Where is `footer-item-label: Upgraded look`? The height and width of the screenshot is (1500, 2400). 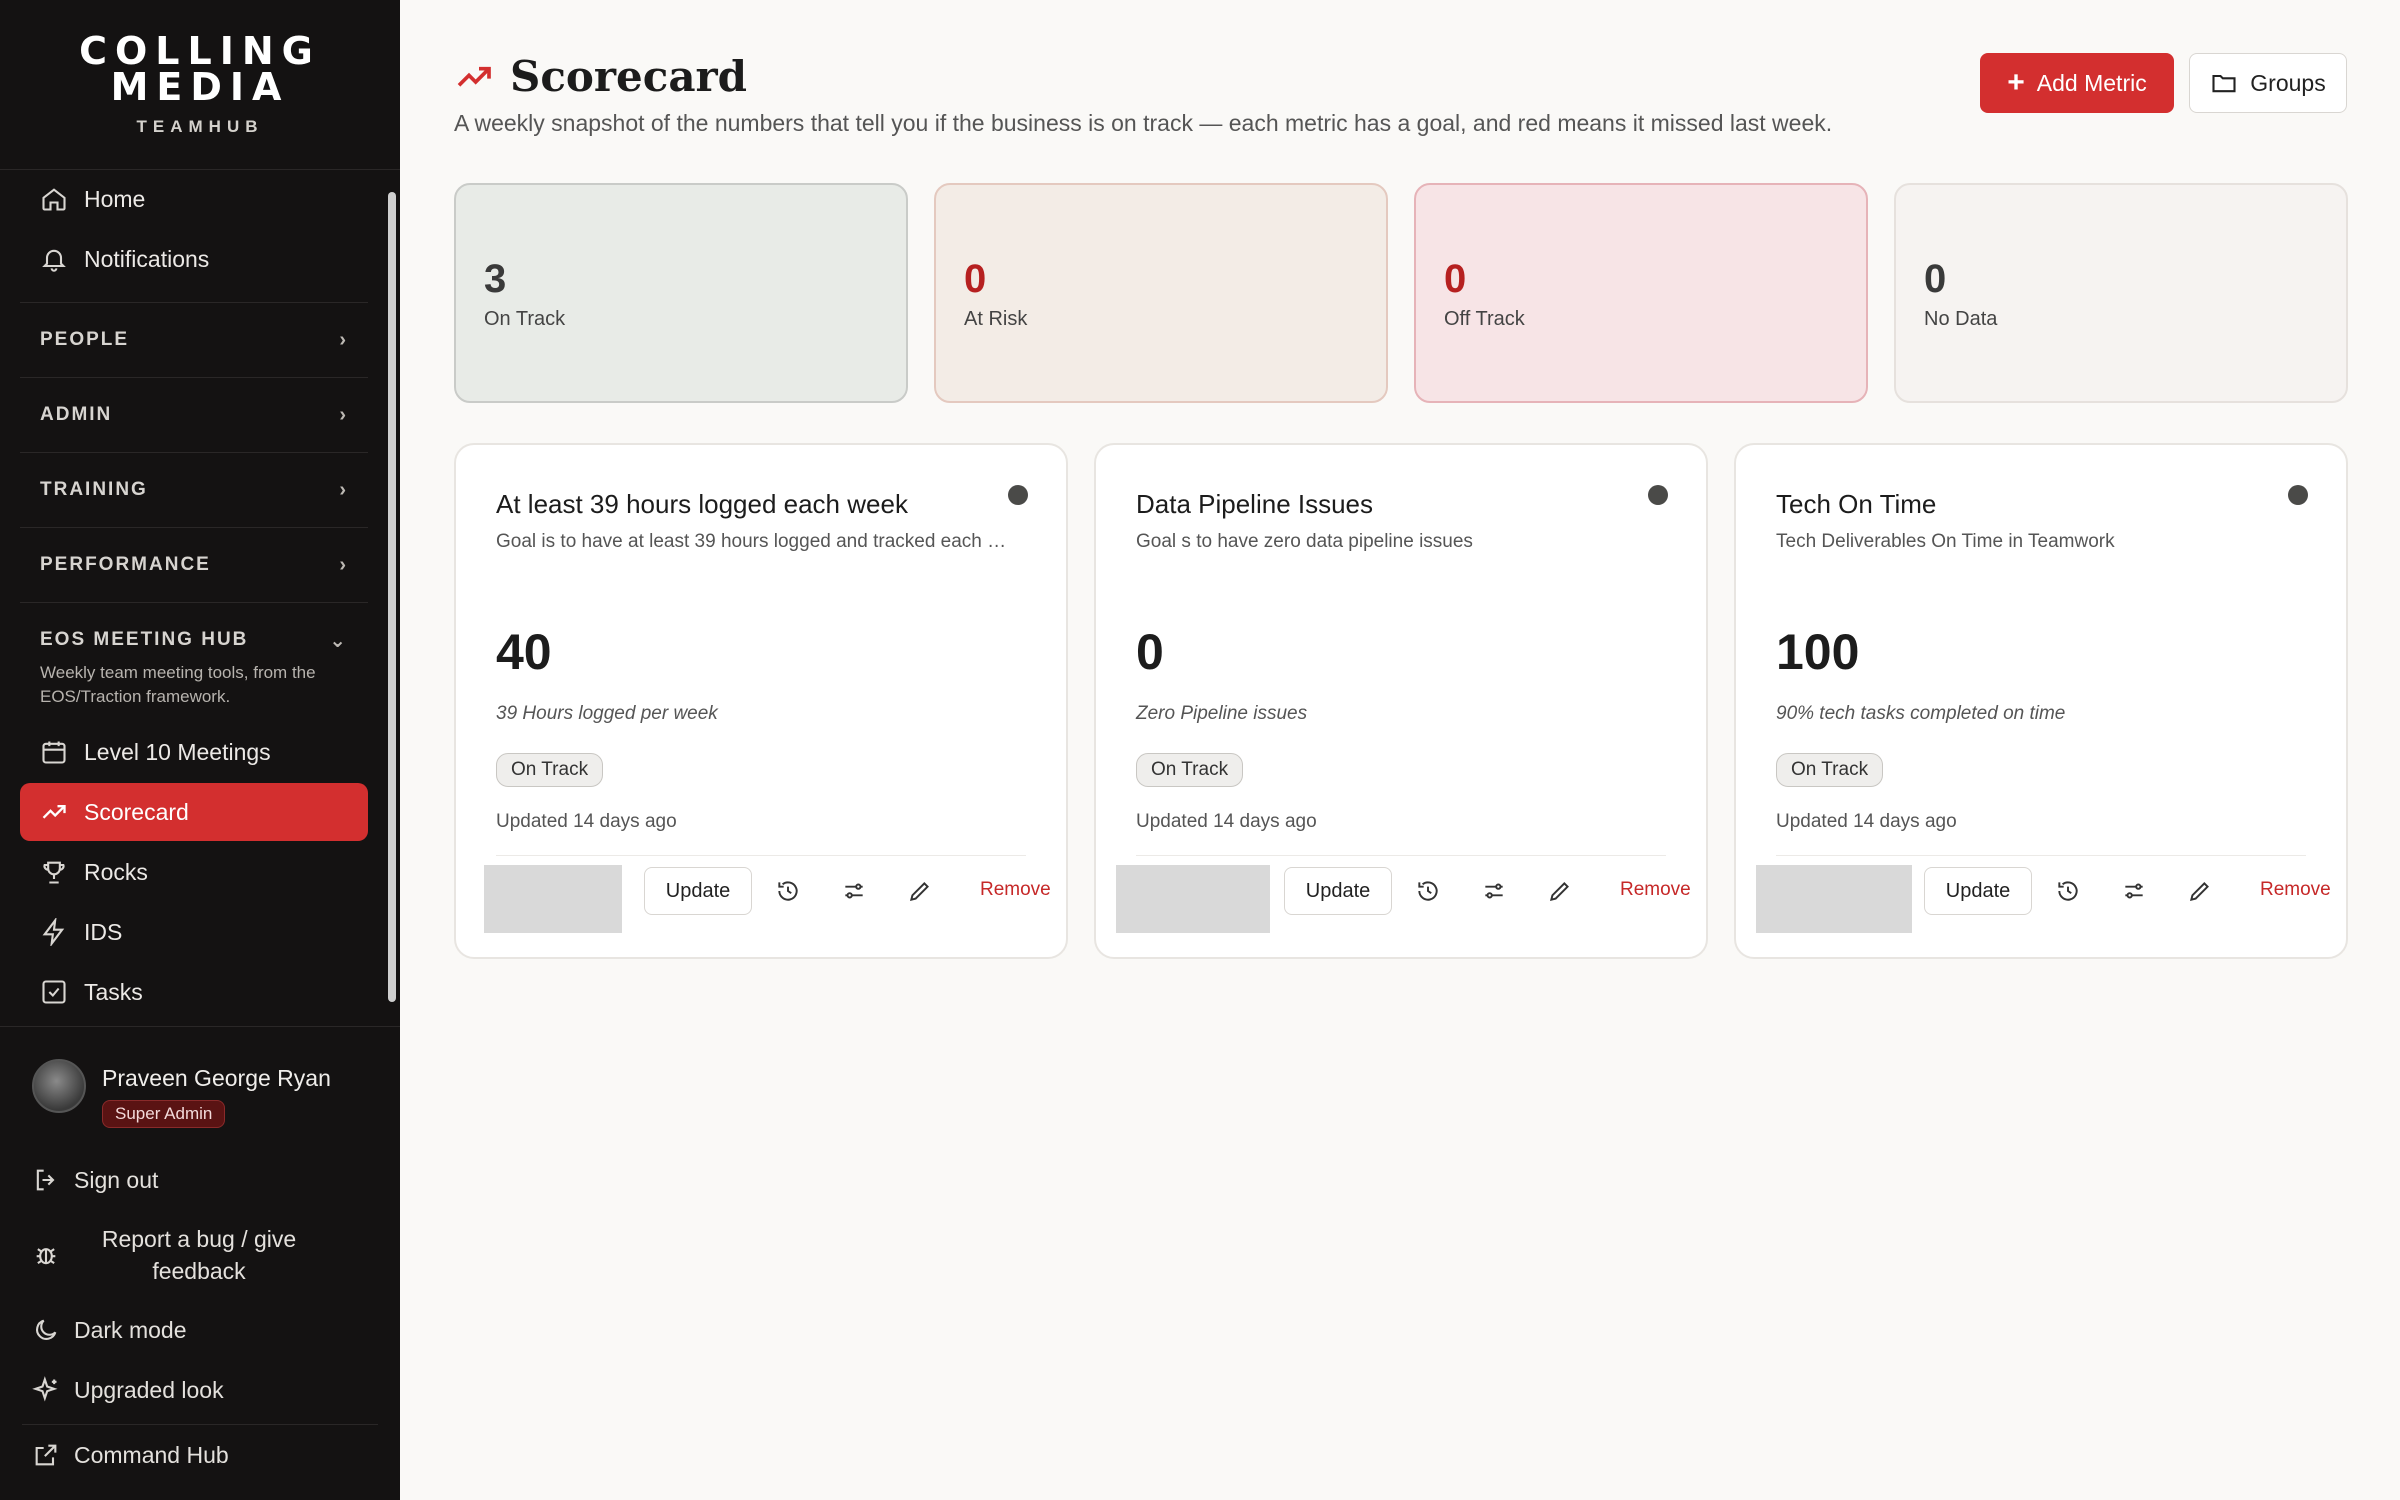
footer-item-label: Upgraded look is located at coordinates (149, 1389).